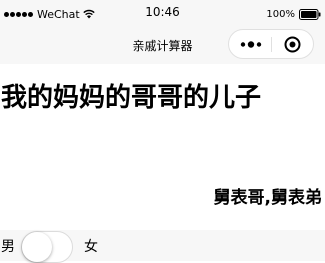  Describe the element at coordinates (8, 247) in the screenshot. I see `gender-male-label: 男` at that location.